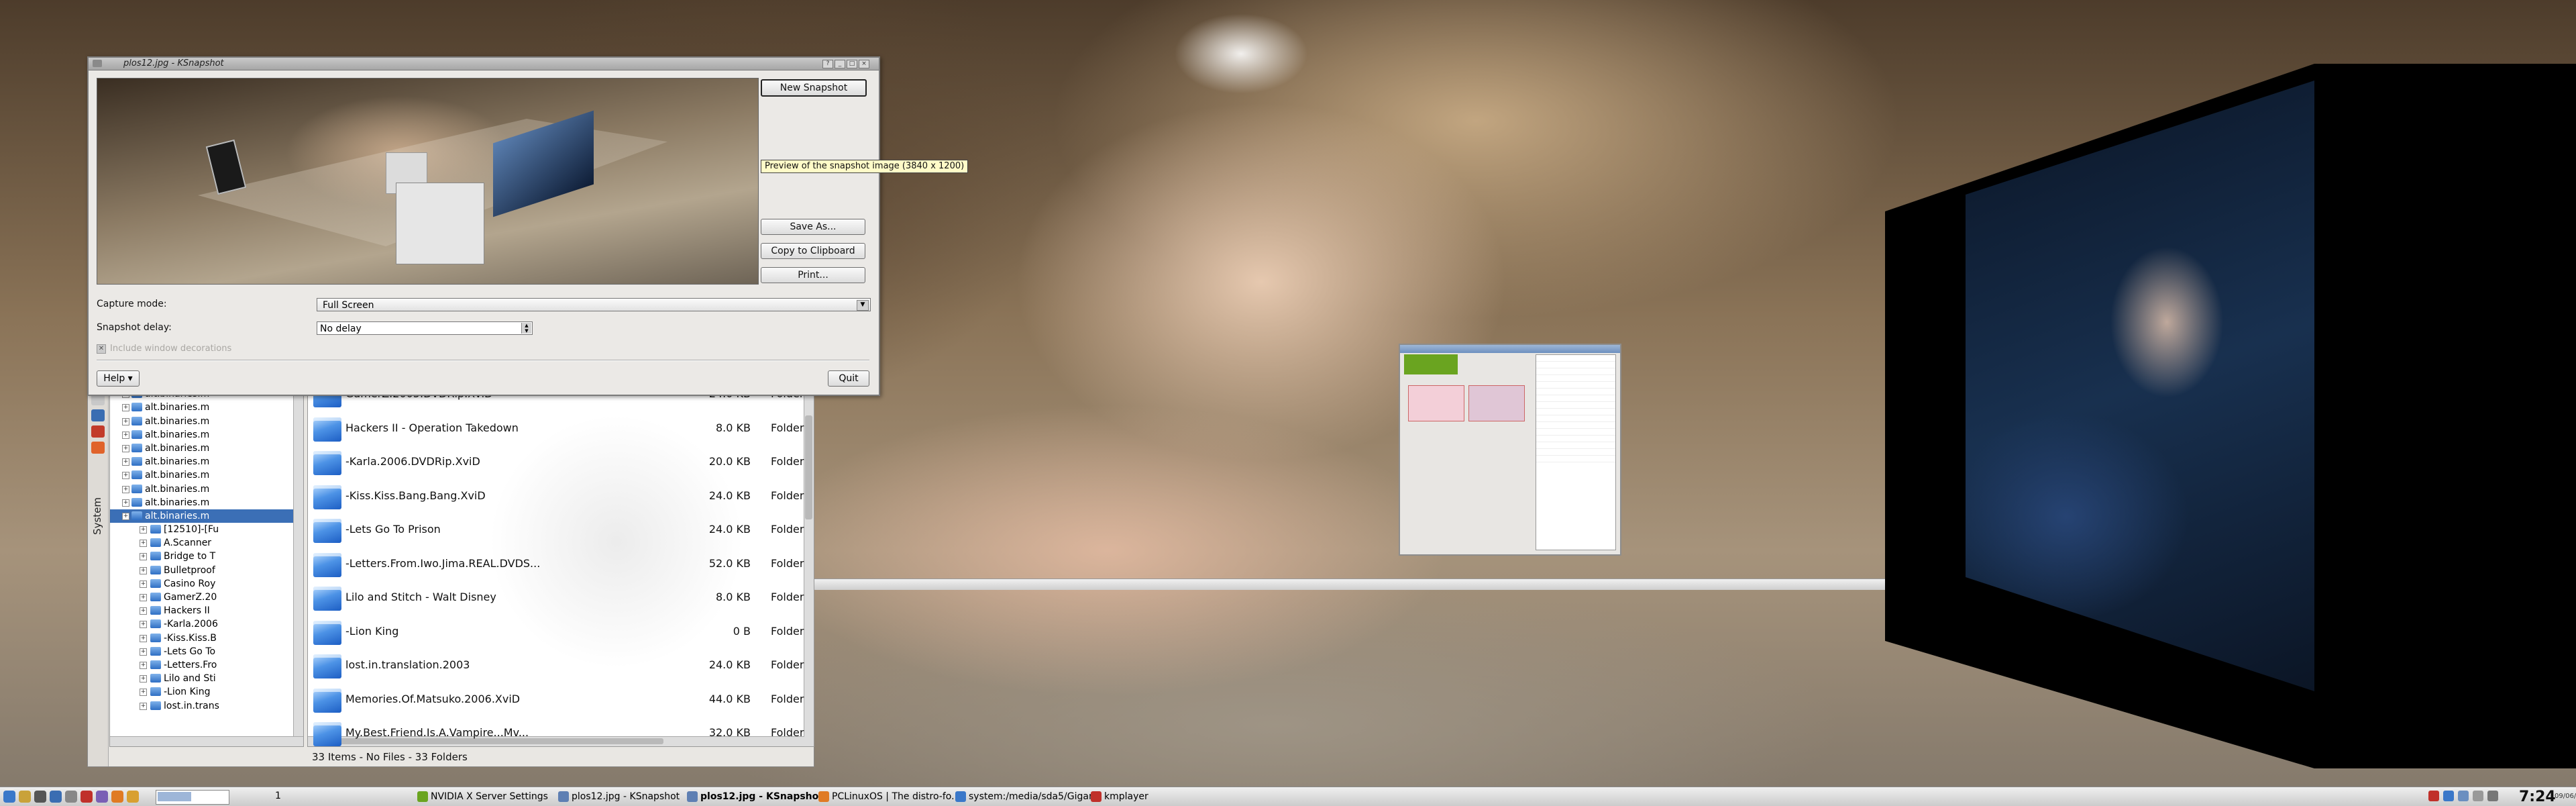 The image size is (2576, 806). I want to click on chevron-down-icon: ▼, so click(863, 305).